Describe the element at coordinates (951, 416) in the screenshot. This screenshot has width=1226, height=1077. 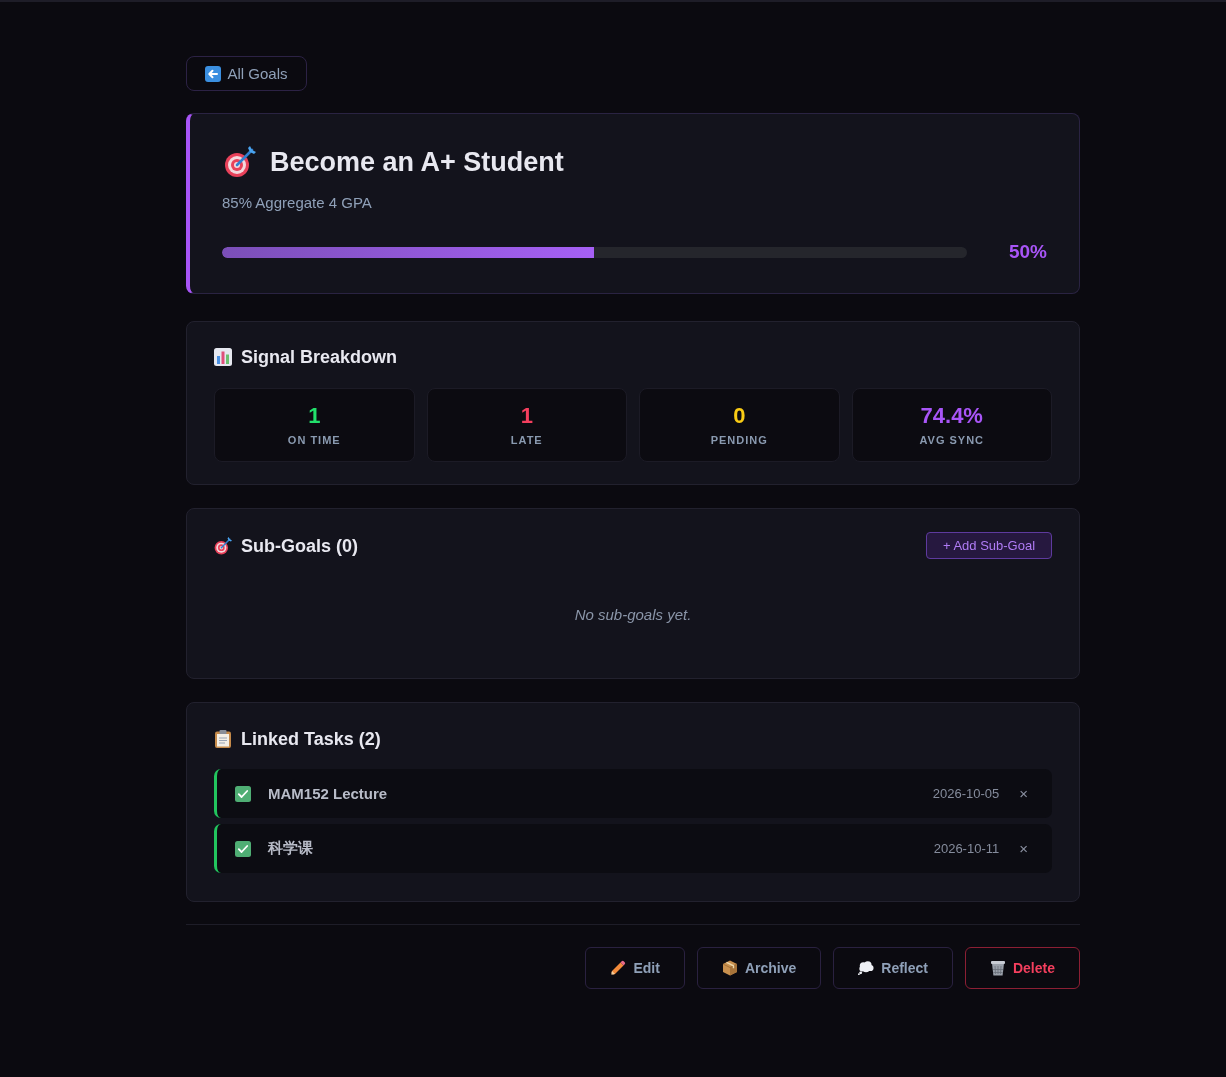
I see `stat-value: 74.4%` at that location.